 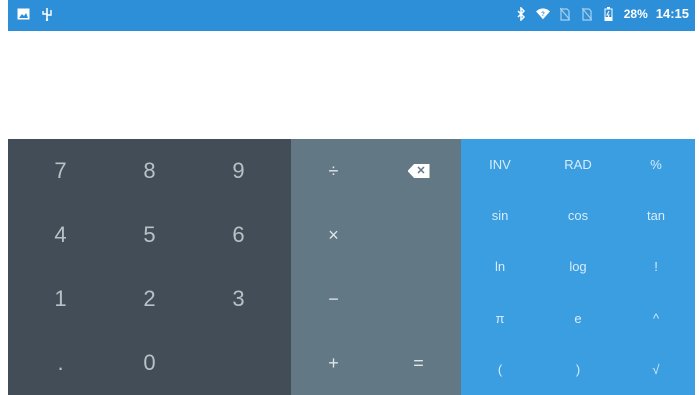 I want to click on key-empty, so click(x=238, y=363).